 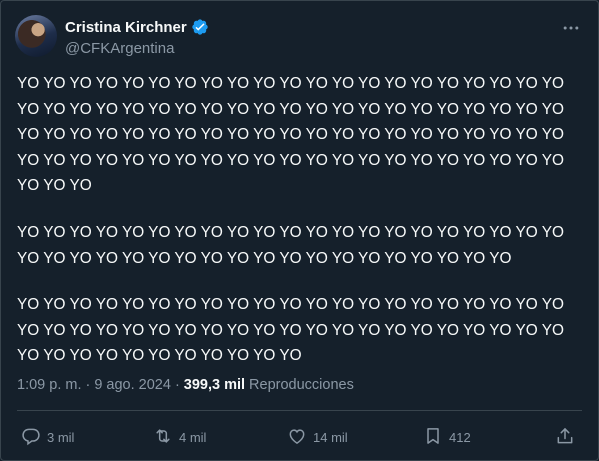 What do you see at coordinates (301, 385) in the screenshot?
I see `views-label: Reproducciones` at bounding box center [301, 385].